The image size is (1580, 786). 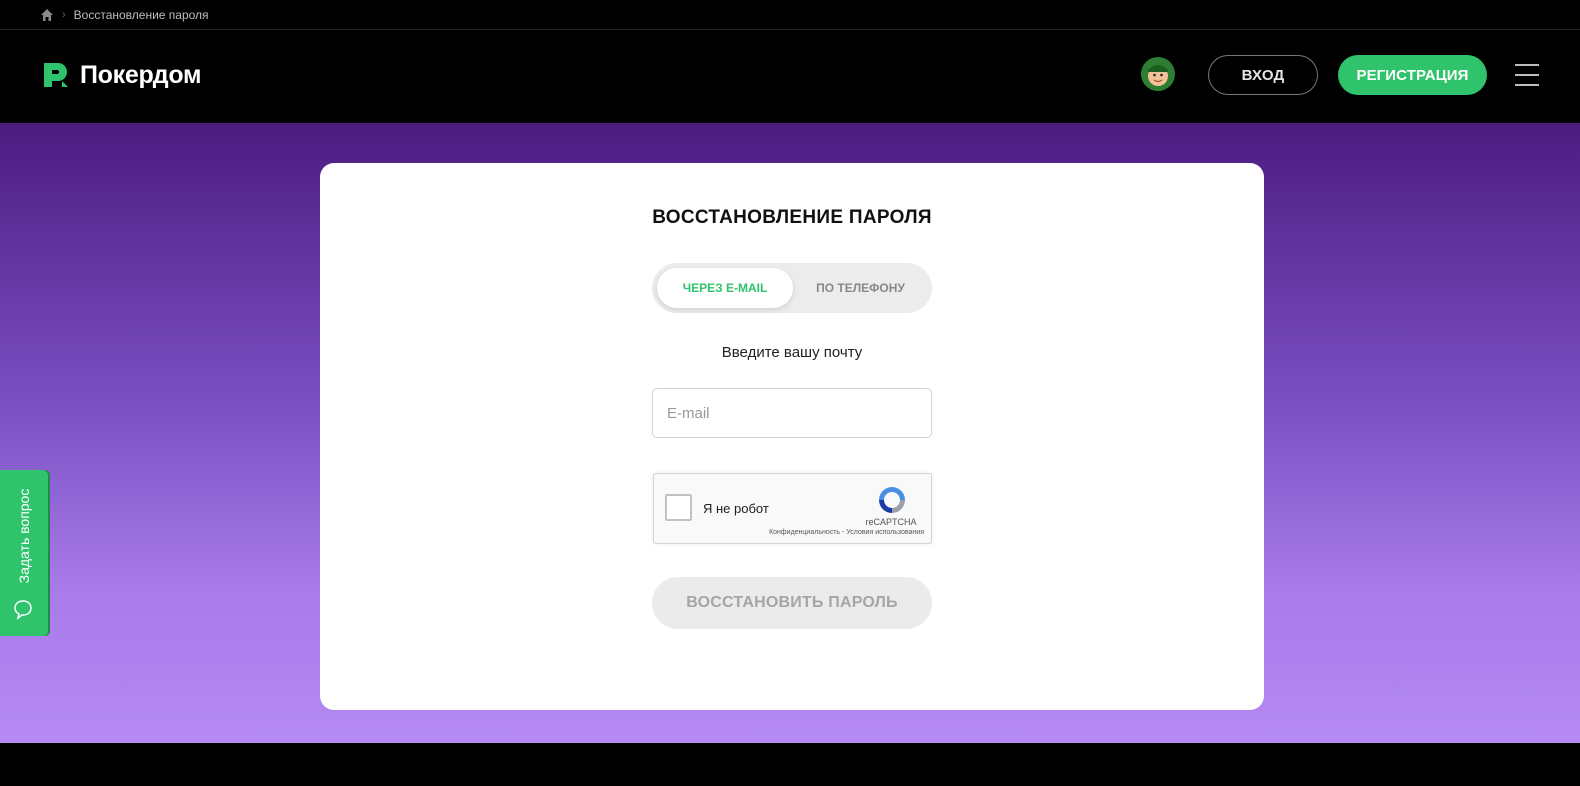 What do you see at coordinates (23, 610) in the screenshot?
I see `chat-bubble-icon` at bounding box center [23, 610].